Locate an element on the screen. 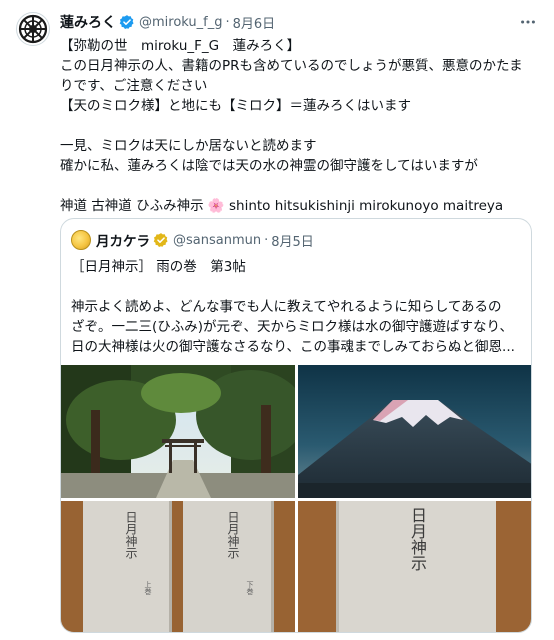 Image resolution: width=554 pixels, height=640 pixels. image-book-cover: 日月神示 is located at coordinates (414, 566).